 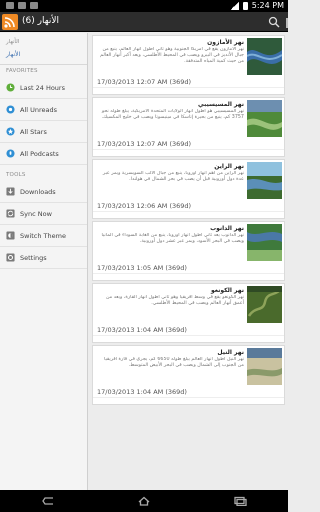 What do you see at coordinates (144, 206) in the screenshot?
I see `article-date: 17/03/2013 12:06 AM (369d)` at bounding box center [144, 206].